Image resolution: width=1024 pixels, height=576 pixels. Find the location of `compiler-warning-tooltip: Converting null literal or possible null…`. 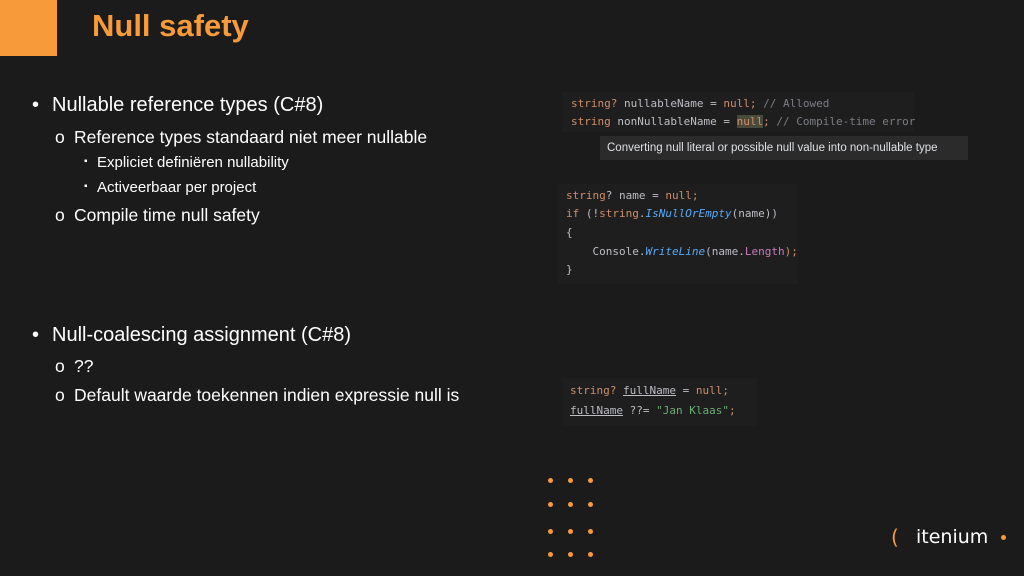

compiler-warning-tooltip: Converting null literal or possible null… is located at coordinates (784, 148).